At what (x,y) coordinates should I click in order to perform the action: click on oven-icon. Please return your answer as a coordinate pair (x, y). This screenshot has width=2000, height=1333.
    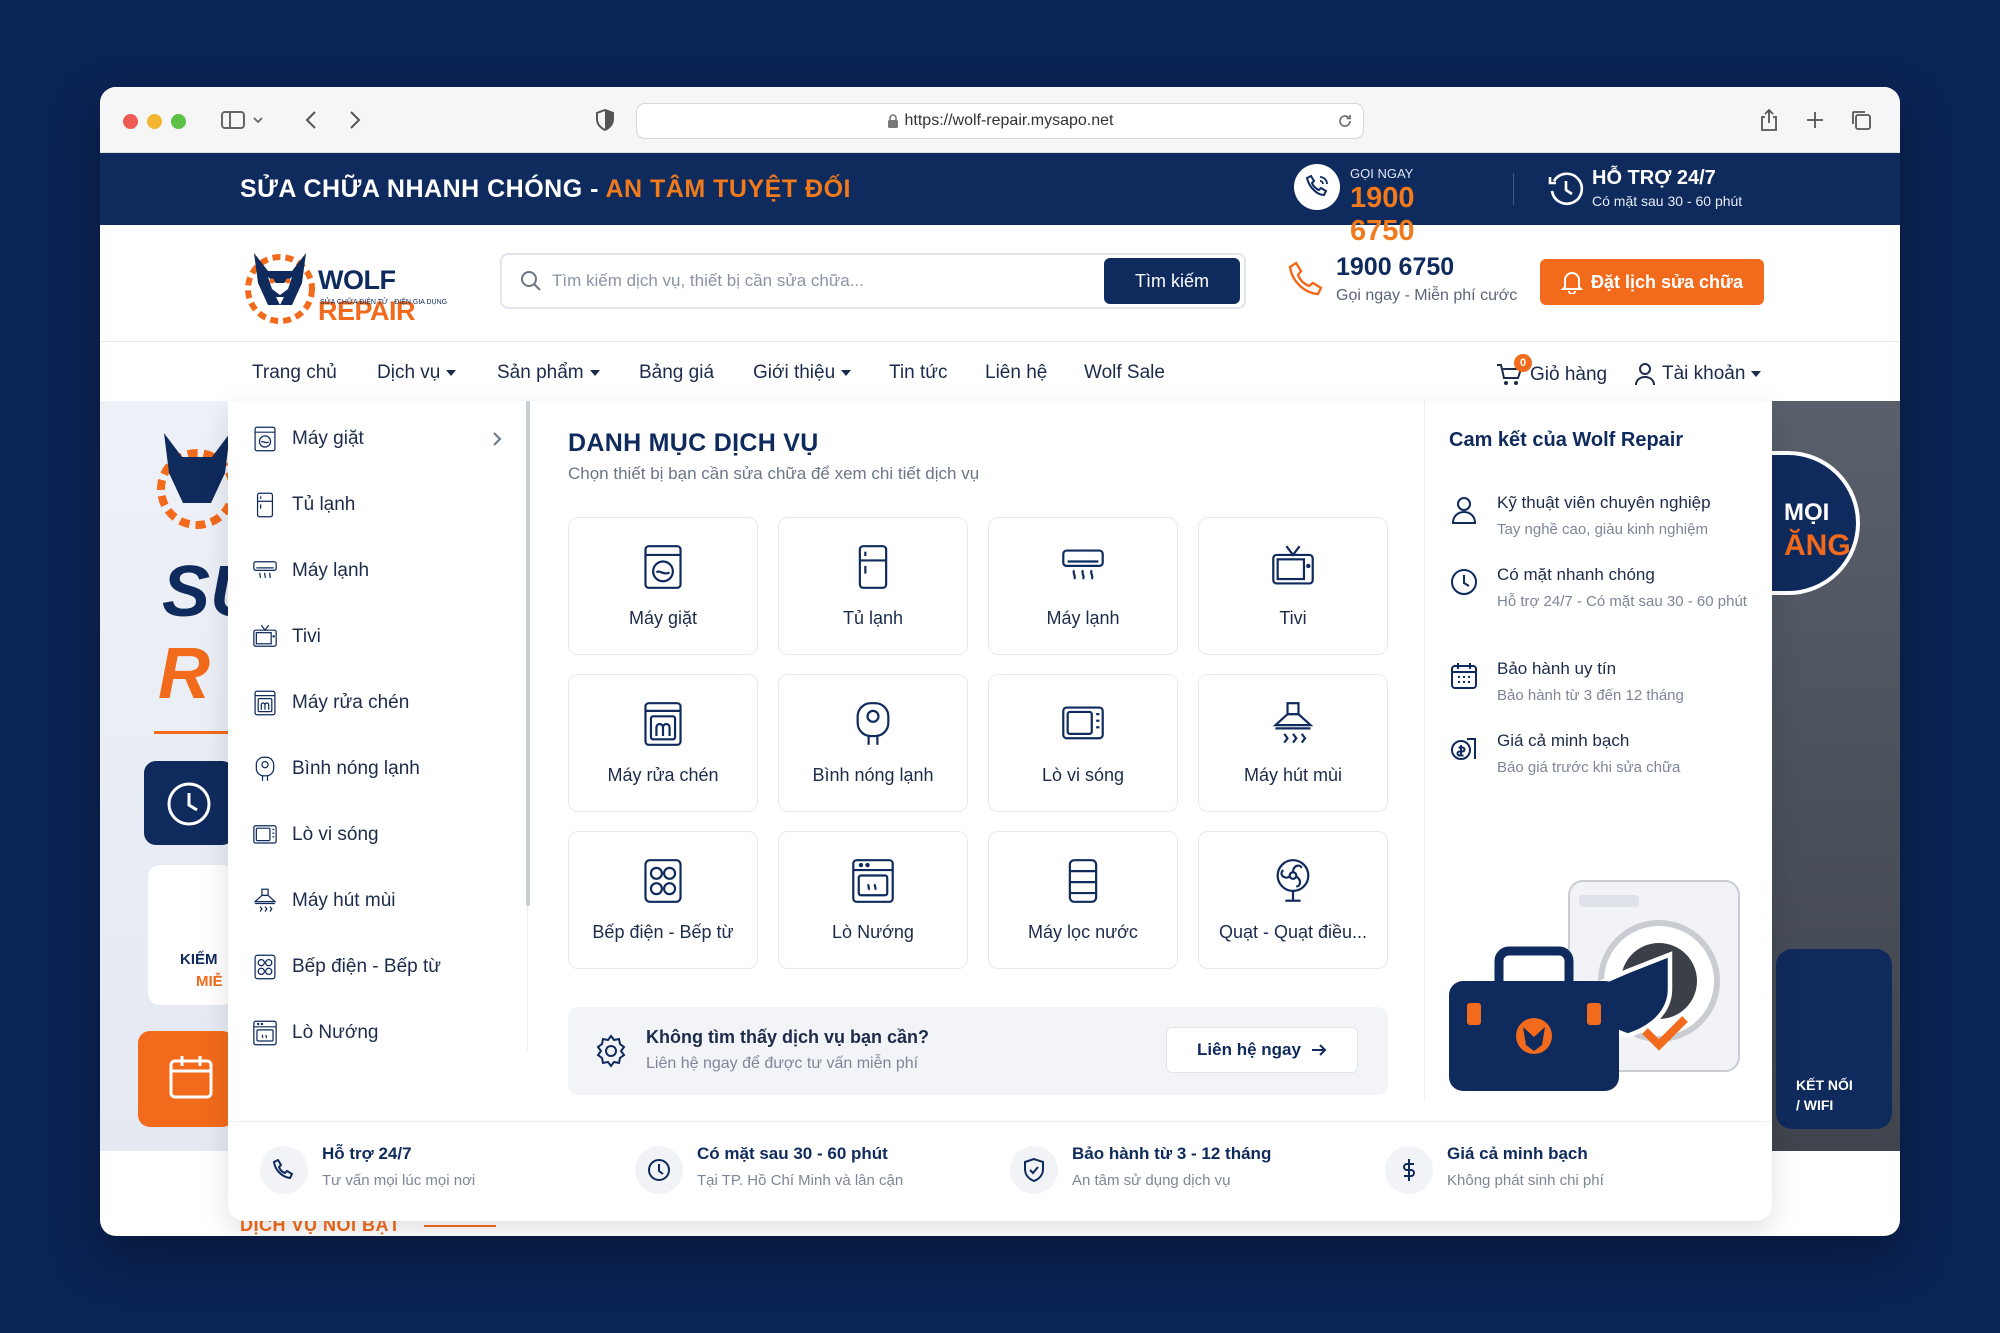
    Looking at the image, I should click on (873, 880).